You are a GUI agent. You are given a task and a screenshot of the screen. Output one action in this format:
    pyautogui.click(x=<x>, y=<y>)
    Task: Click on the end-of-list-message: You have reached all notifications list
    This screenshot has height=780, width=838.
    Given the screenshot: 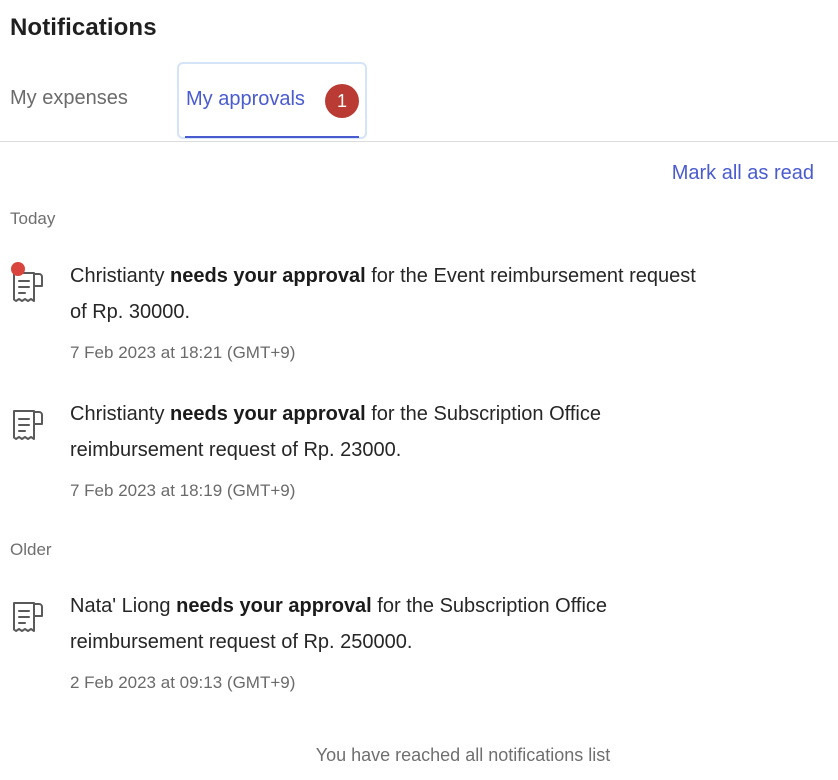 What is the action you would take?
    pyautogui.click(x=463, y=755)
    